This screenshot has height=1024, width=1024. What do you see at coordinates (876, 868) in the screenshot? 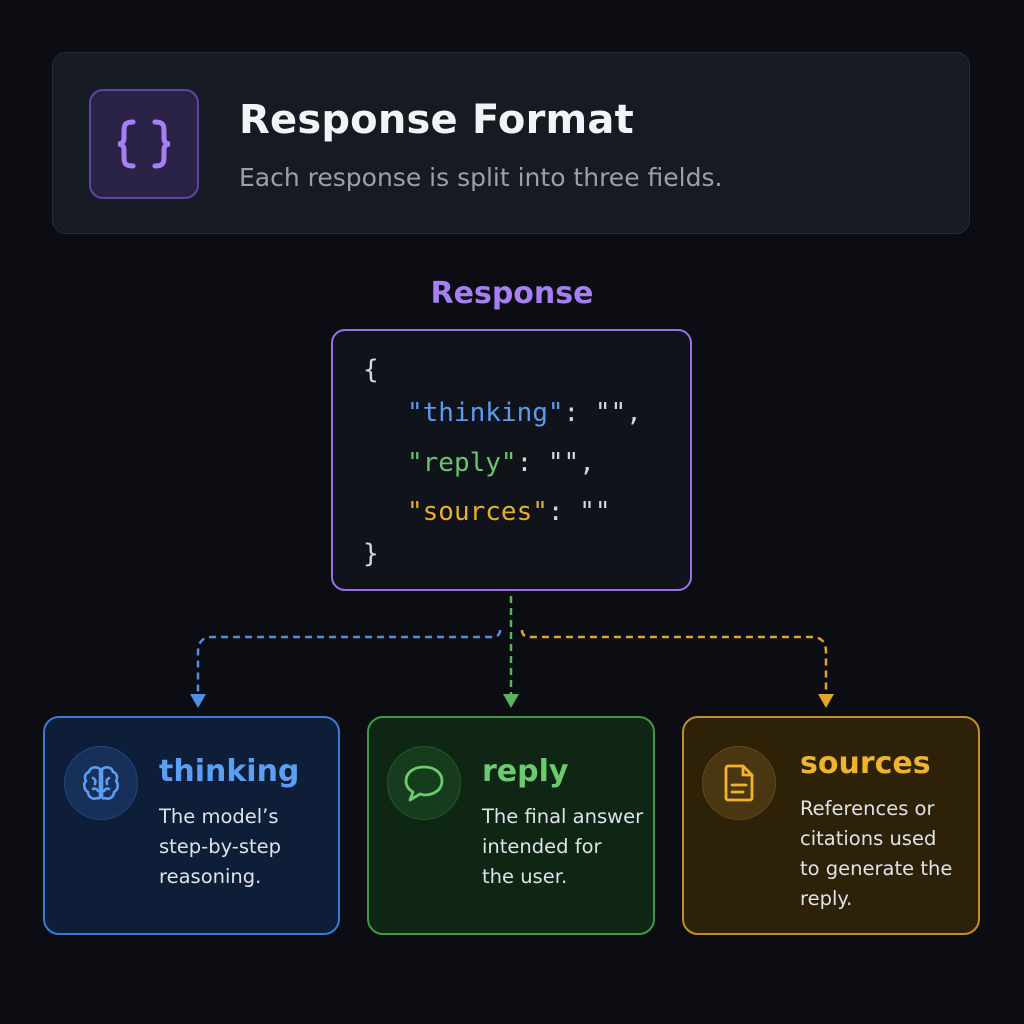
I see `card-sources-line-3: to generate the` at bounding box center [876, 868].